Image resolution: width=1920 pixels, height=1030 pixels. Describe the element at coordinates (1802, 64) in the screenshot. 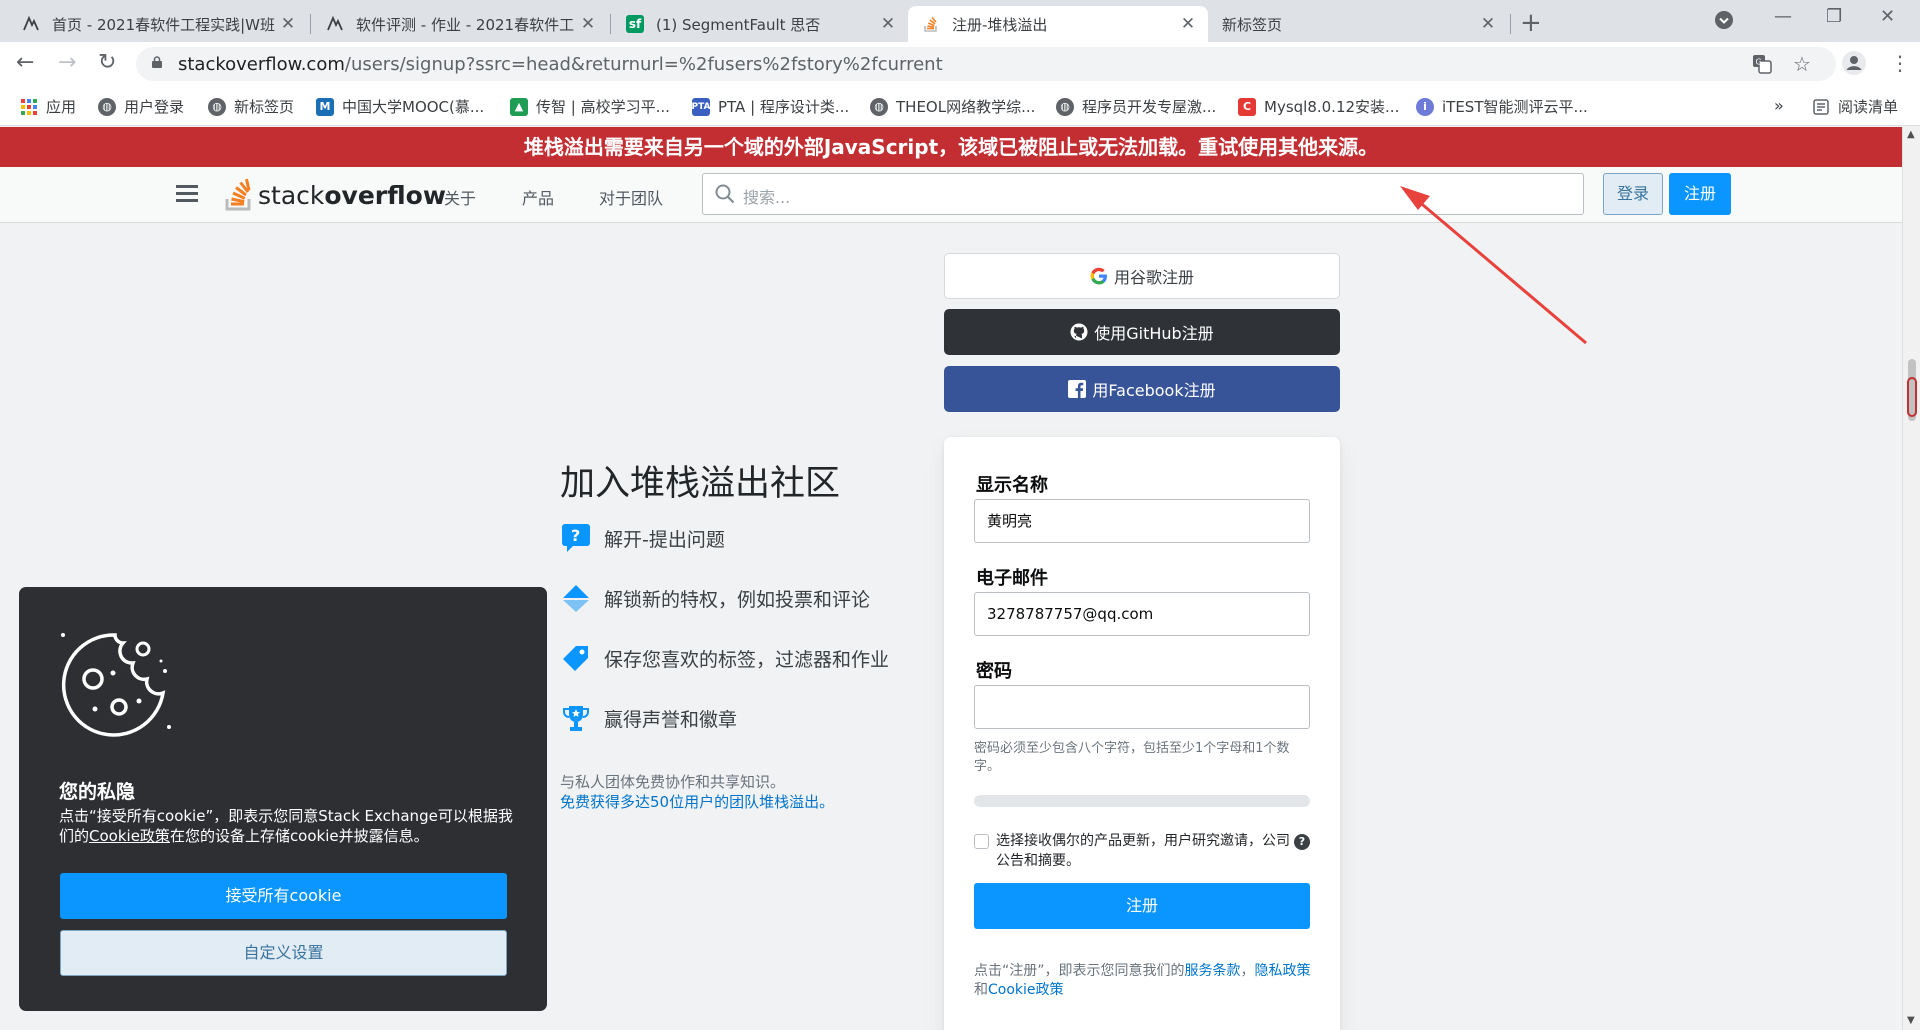

I see `bookmark-star-icon: ☆` at that location.